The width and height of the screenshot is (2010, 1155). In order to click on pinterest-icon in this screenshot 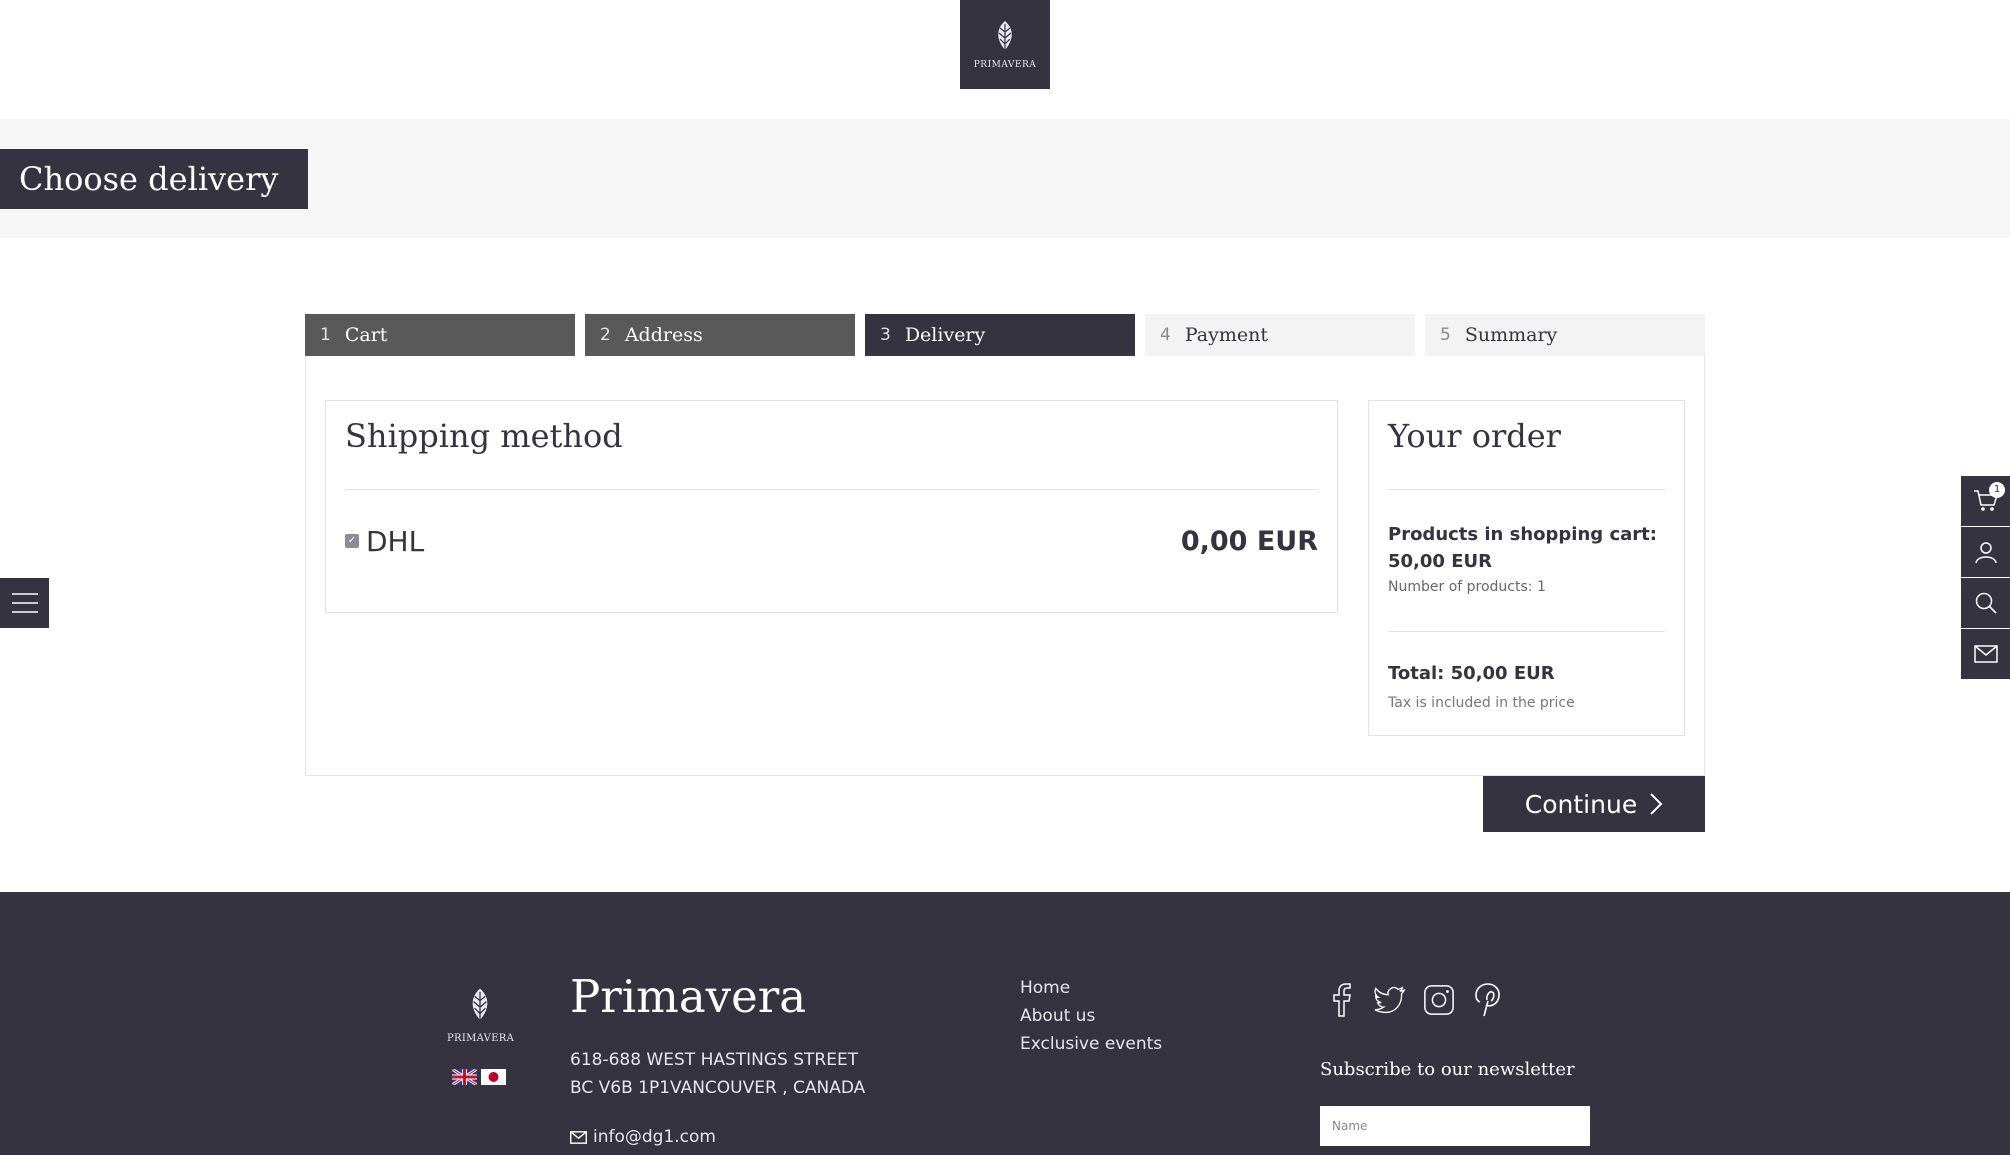, I will do `click(1487, 1000)`.